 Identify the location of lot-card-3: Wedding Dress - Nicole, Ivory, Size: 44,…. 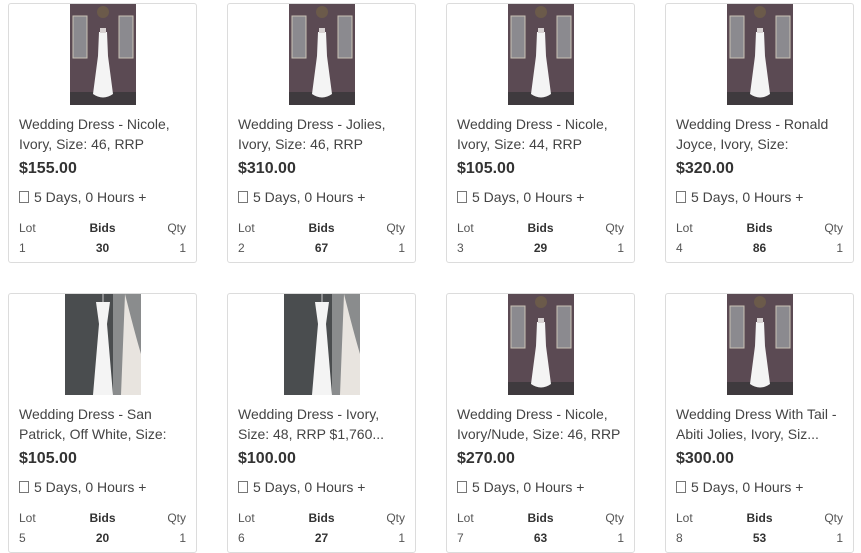
(540, 133).